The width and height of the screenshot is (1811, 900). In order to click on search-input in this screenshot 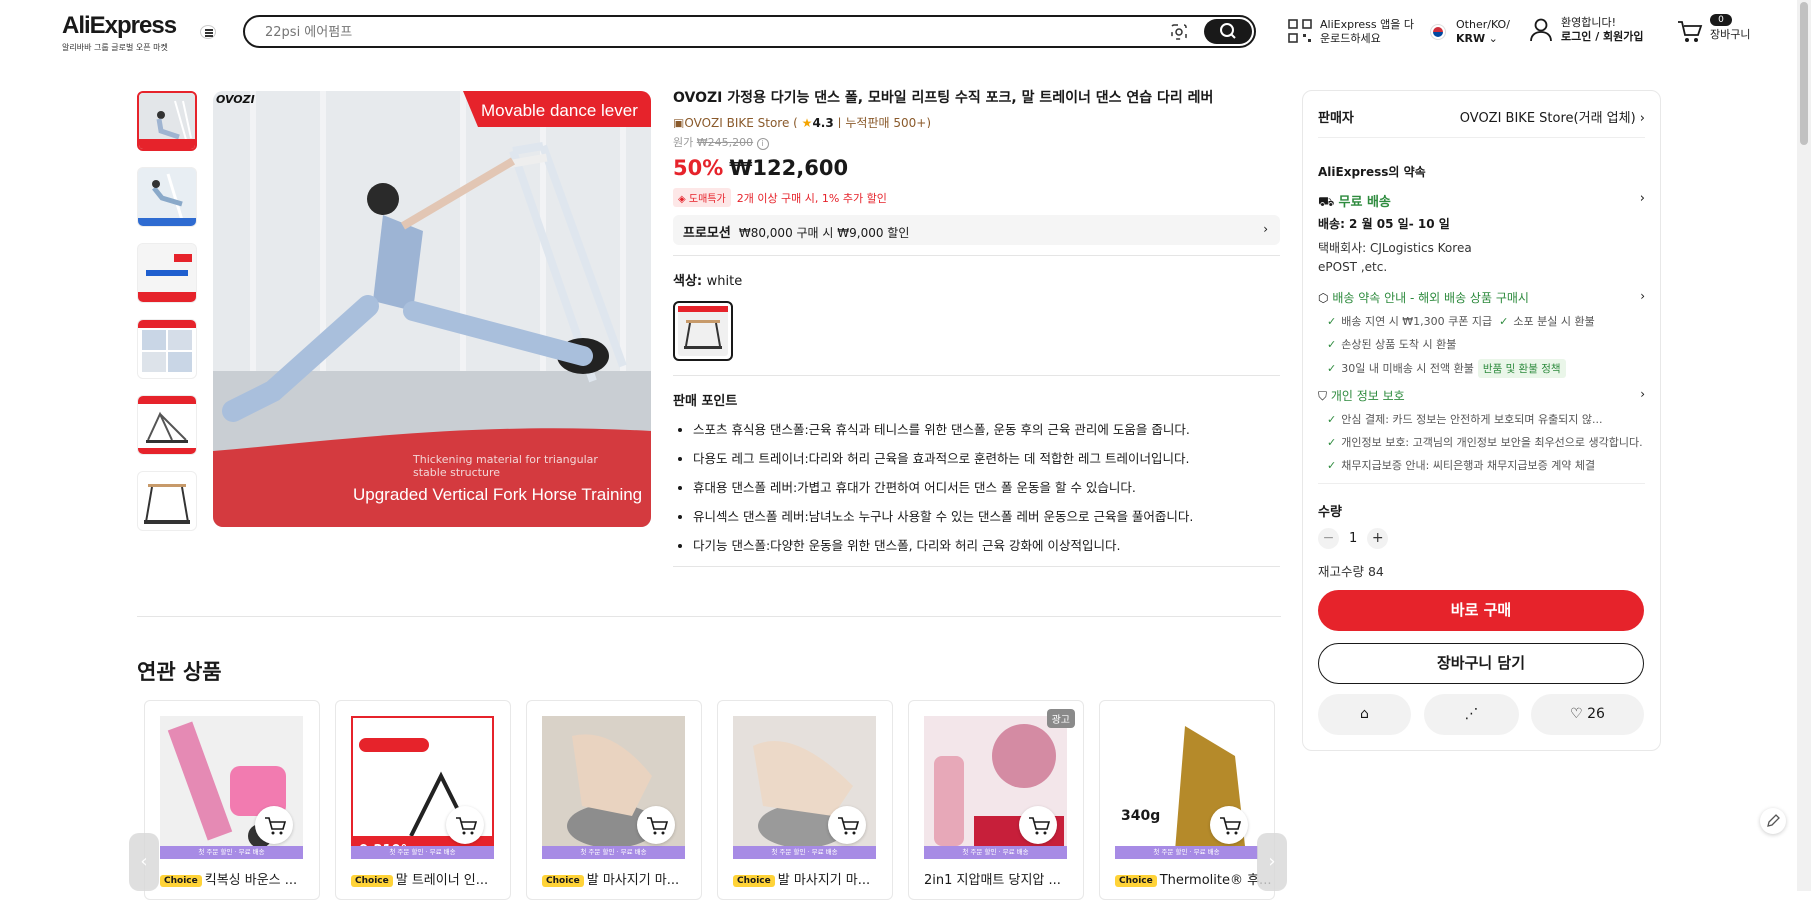, I will do `click(705, 32)`.